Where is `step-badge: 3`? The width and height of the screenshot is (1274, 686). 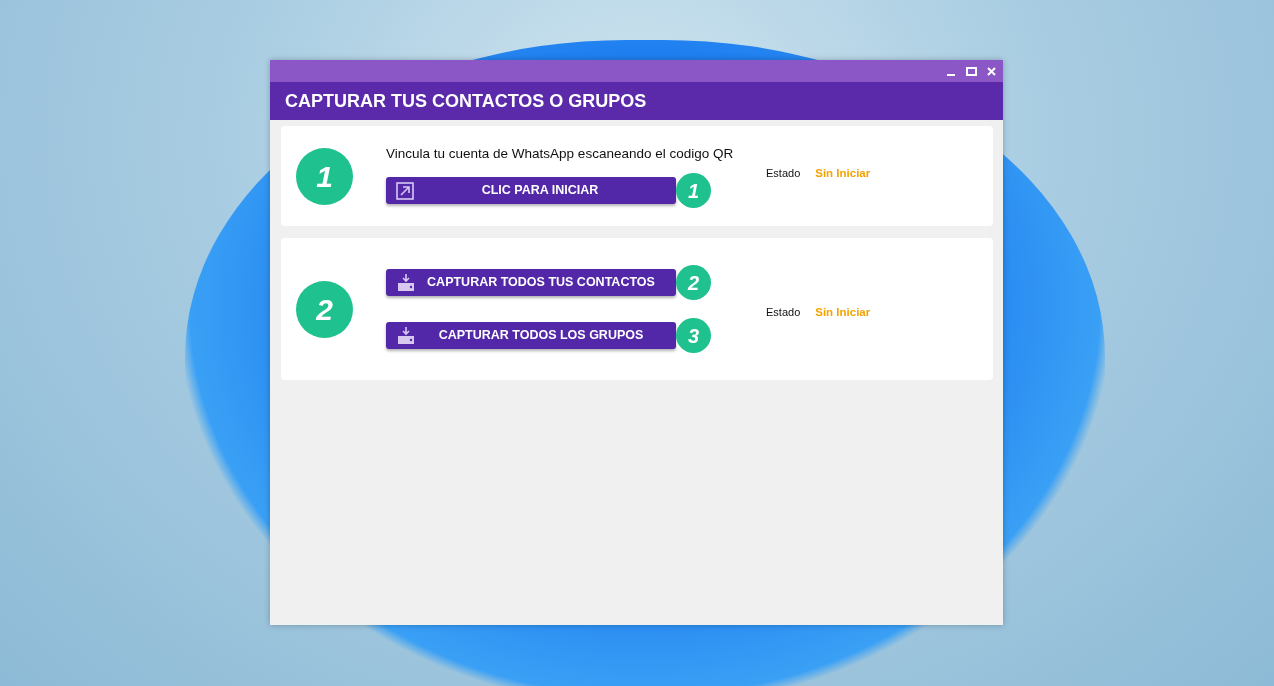
step-badge: 3 is located at coordinates (693, 335).